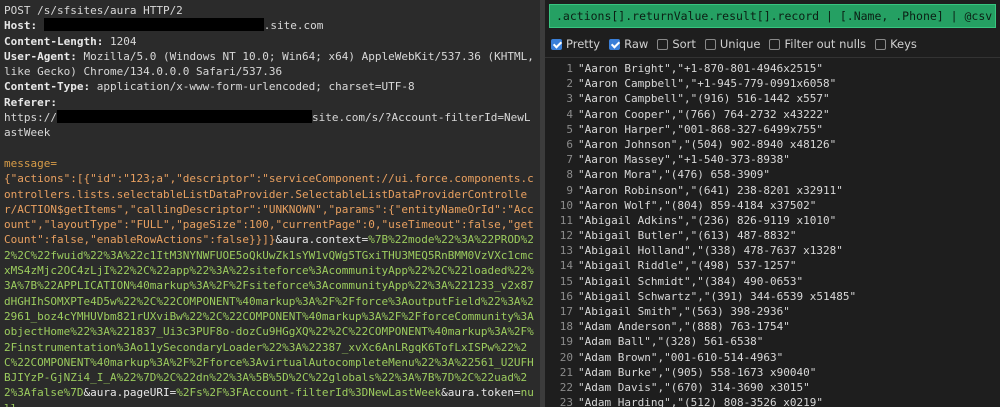 This screenshot has width=1000, height=407. Describe the element at coordinates (707, 144) in the screenshot. I see `output-line: "Aaron Johnson","(504) 902-8940 x48126"` at that location.